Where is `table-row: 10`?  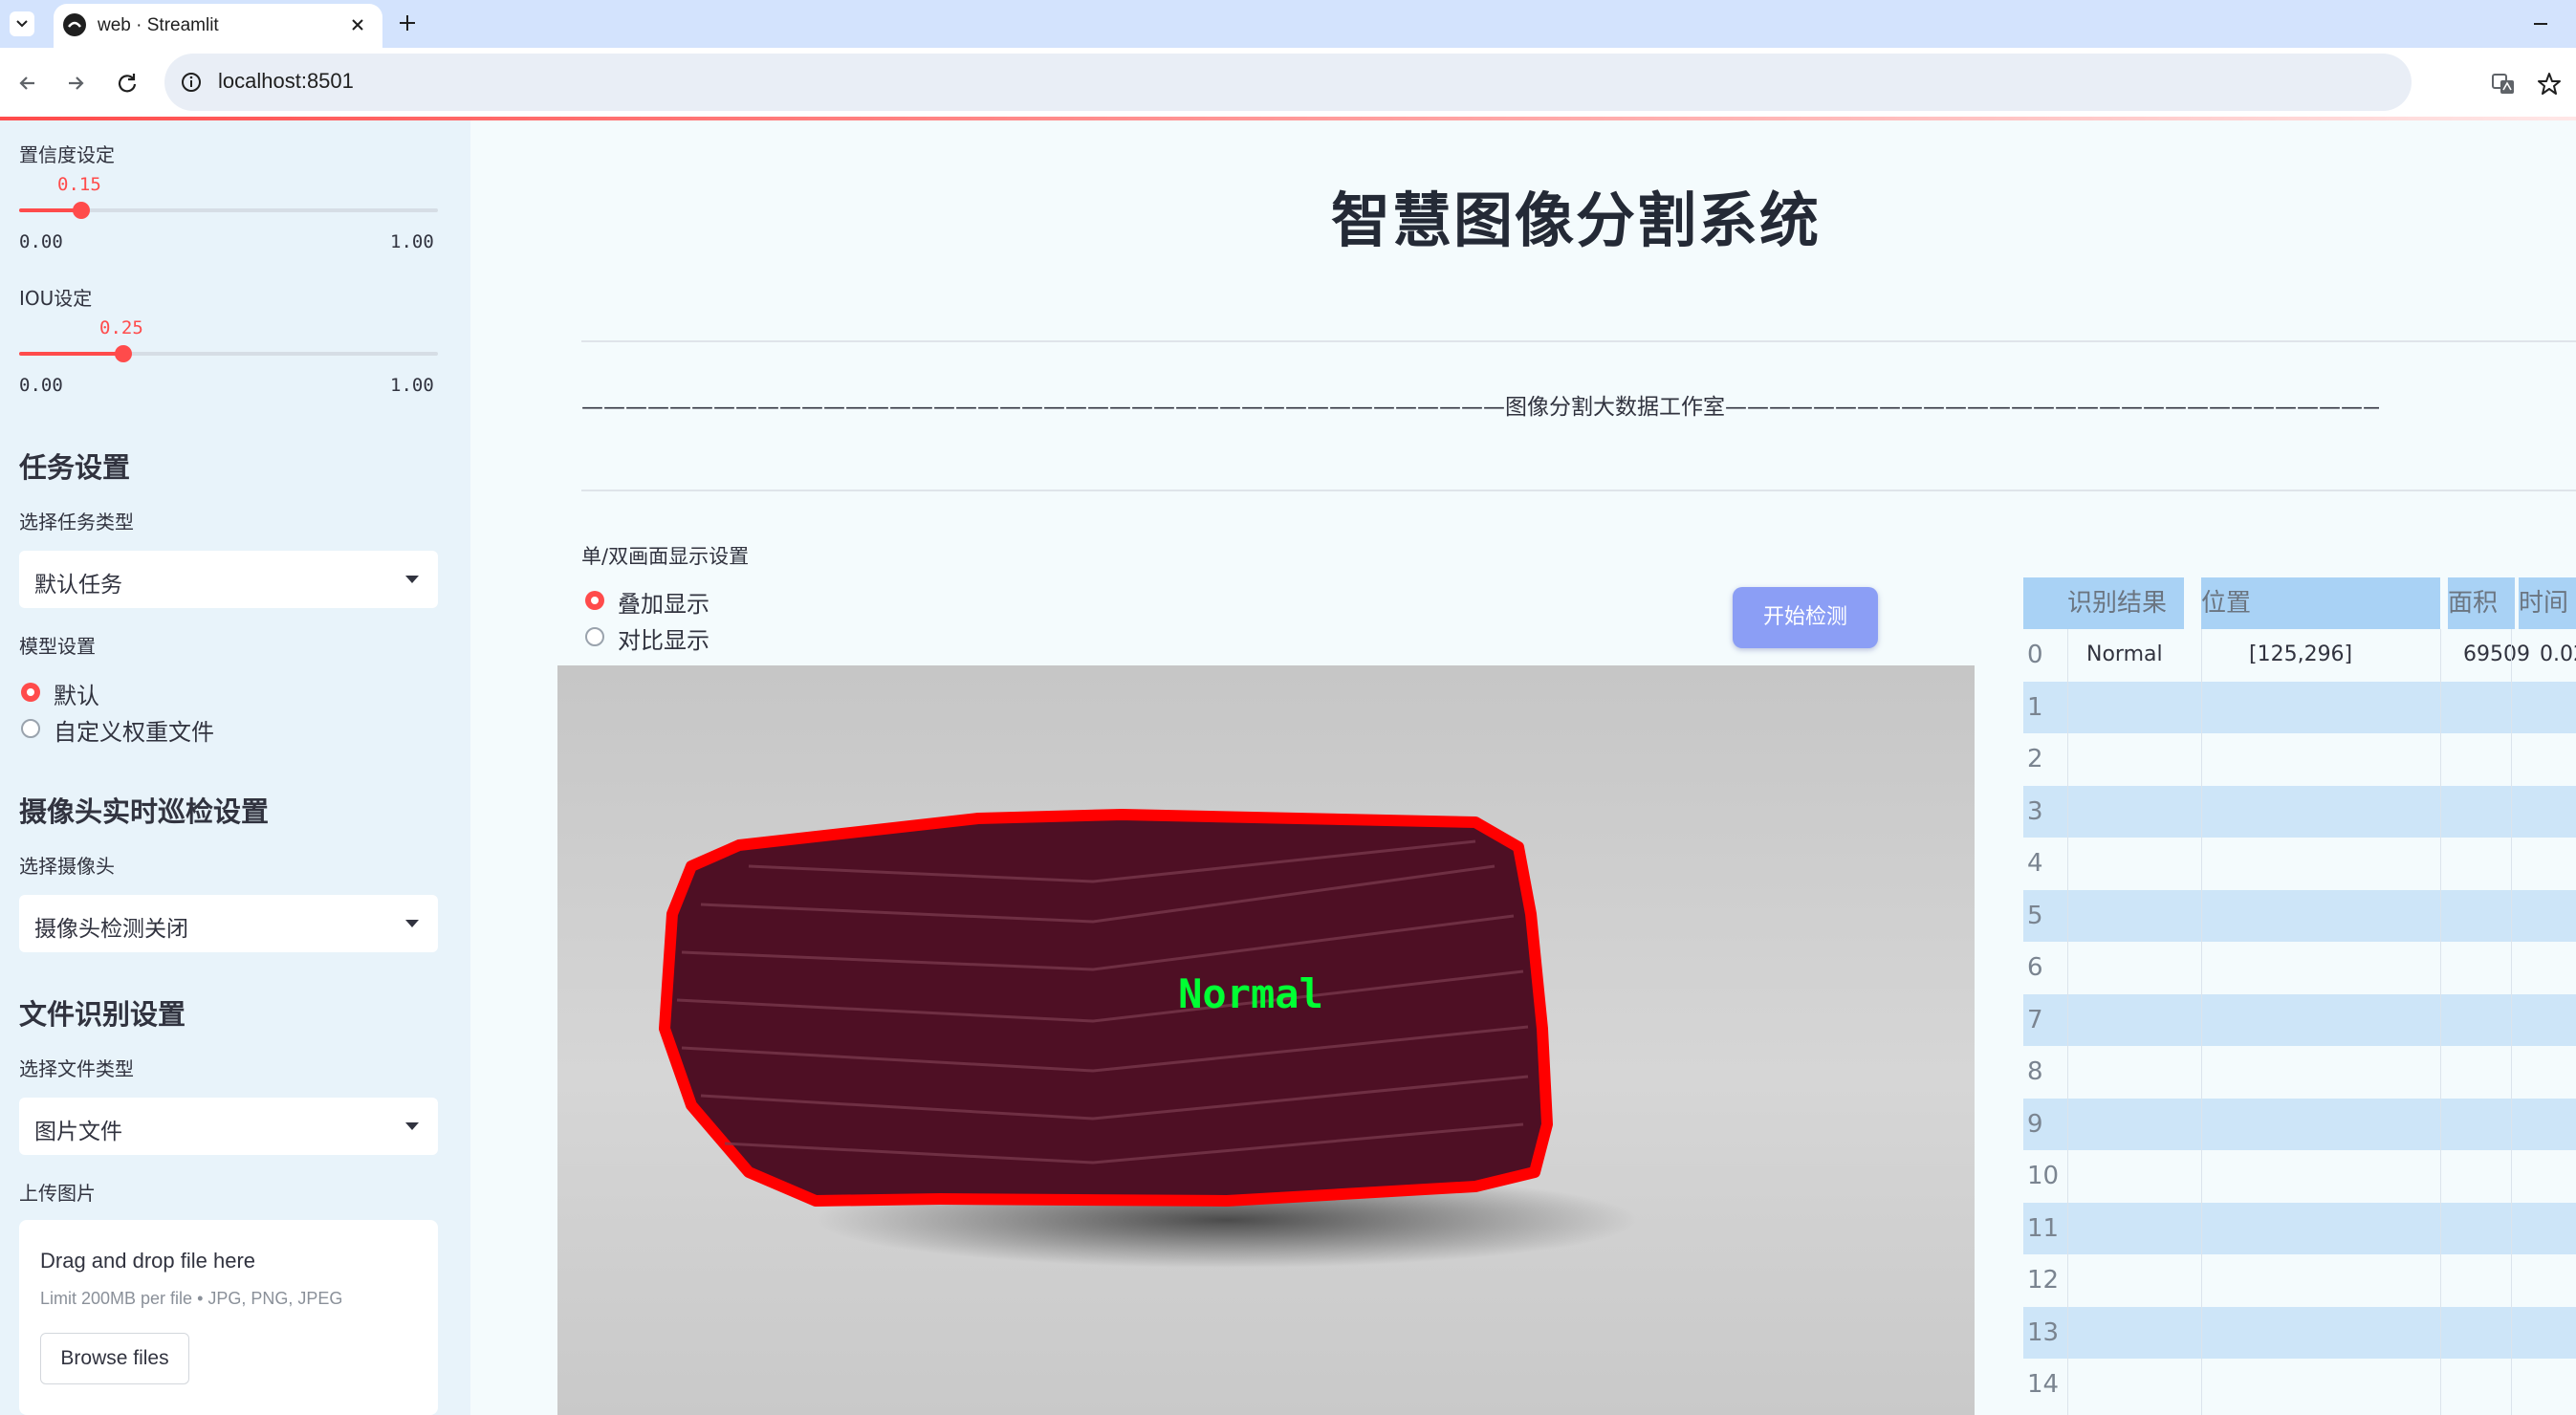
table-row: 10 is located at coordinates (2299, 1176).